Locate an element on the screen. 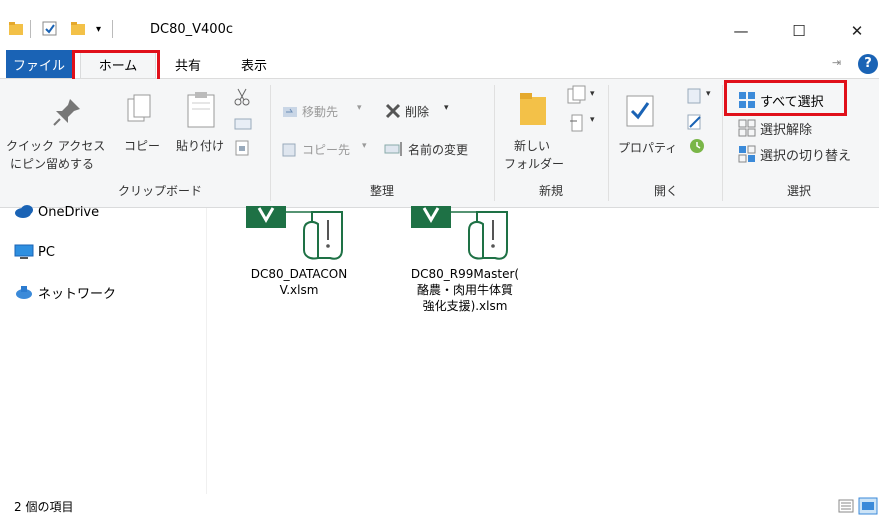 This screenshot has width=879, height=517. new-folder-quick-icon is located at coordinates (78, 29).